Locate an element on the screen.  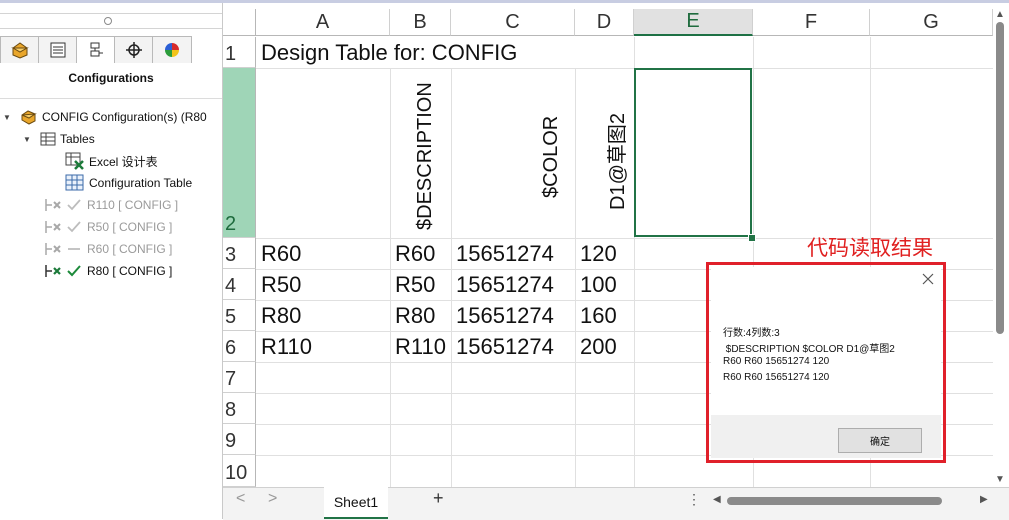
sheet-next-icon: > is located at coordinates (272, 499).